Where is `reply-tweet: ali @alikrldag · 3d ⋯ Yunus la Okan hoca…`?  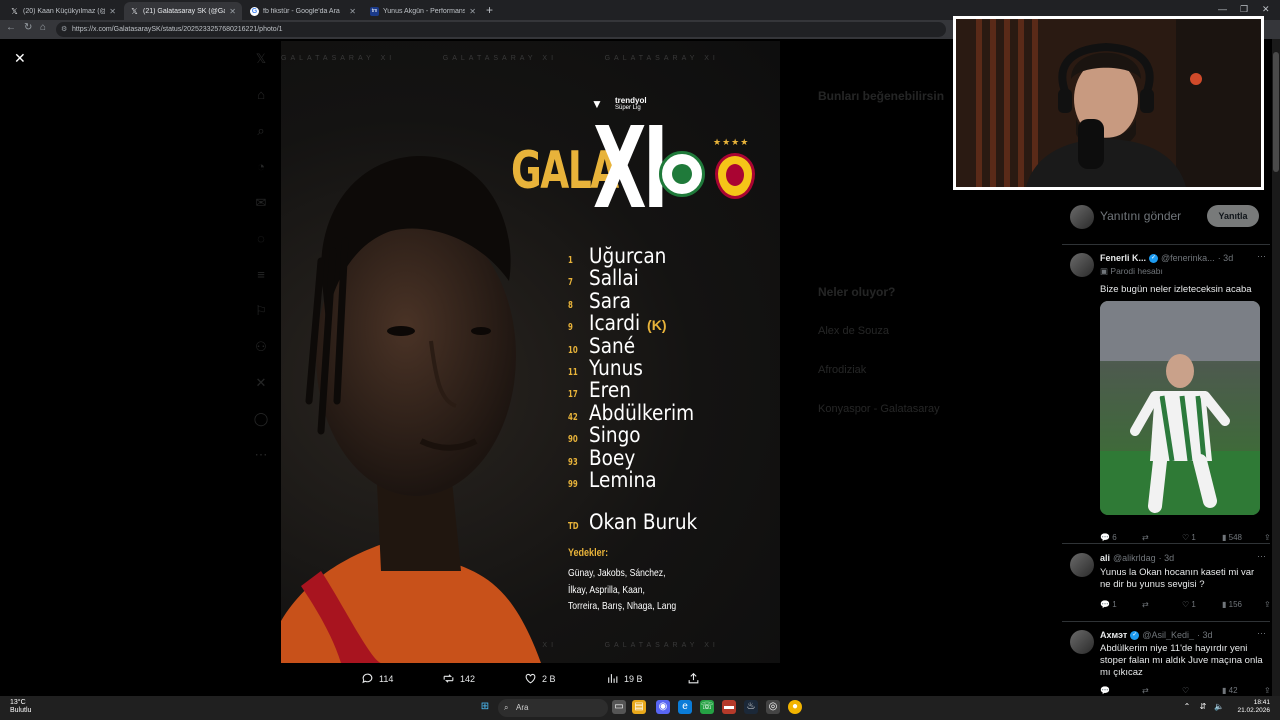 reply-tweet: ali @alikrldag · 3d ⋯ Yunus la Okan hoca… is located at coordinates (1166, 585).